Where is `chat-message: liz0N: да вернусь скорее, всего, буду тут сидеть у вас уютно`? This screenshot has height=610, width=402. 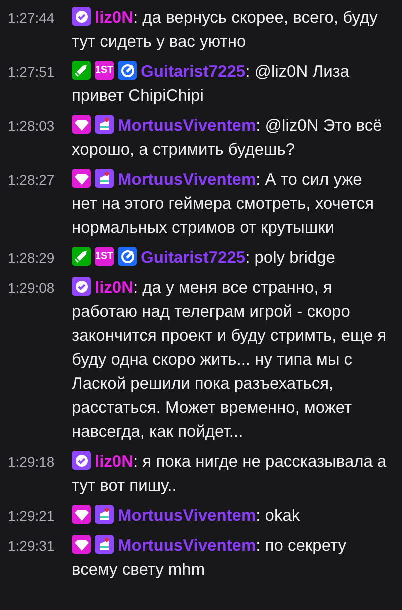
chat-message: liz0N: да вернусь скорее, всего, буду тут сидеть у вас уютно is located at coordinates (225, 29).